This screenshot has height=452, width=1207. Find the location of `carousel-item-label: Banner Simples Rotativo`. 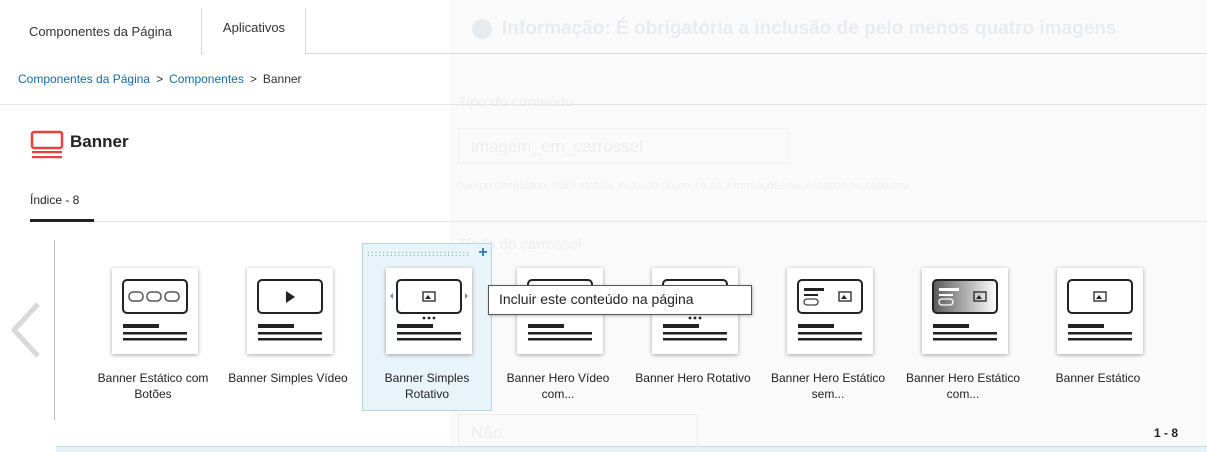

carousel-item-label: Banner Simples Rotativo is located at coordinates (427, 386).